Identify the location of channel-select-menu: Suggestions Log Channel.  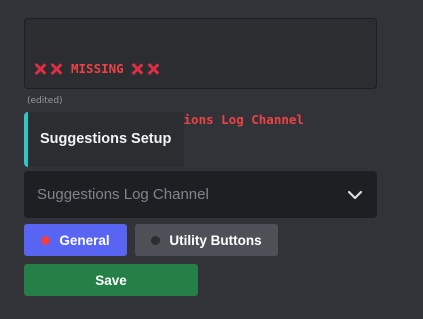
(200, 194).